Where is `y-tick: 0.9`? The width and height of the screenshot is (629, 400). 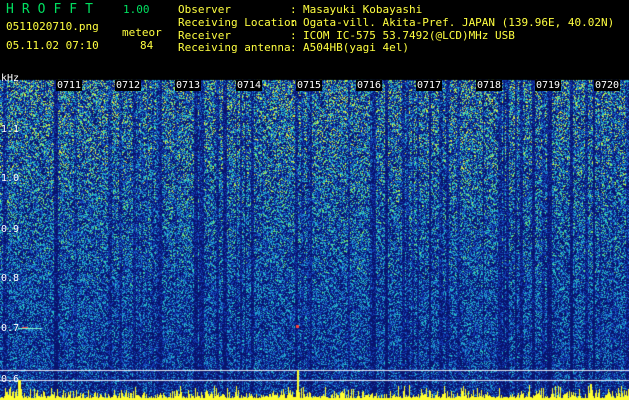 y-tick: 0.9 is located at coordinates (10, 229).